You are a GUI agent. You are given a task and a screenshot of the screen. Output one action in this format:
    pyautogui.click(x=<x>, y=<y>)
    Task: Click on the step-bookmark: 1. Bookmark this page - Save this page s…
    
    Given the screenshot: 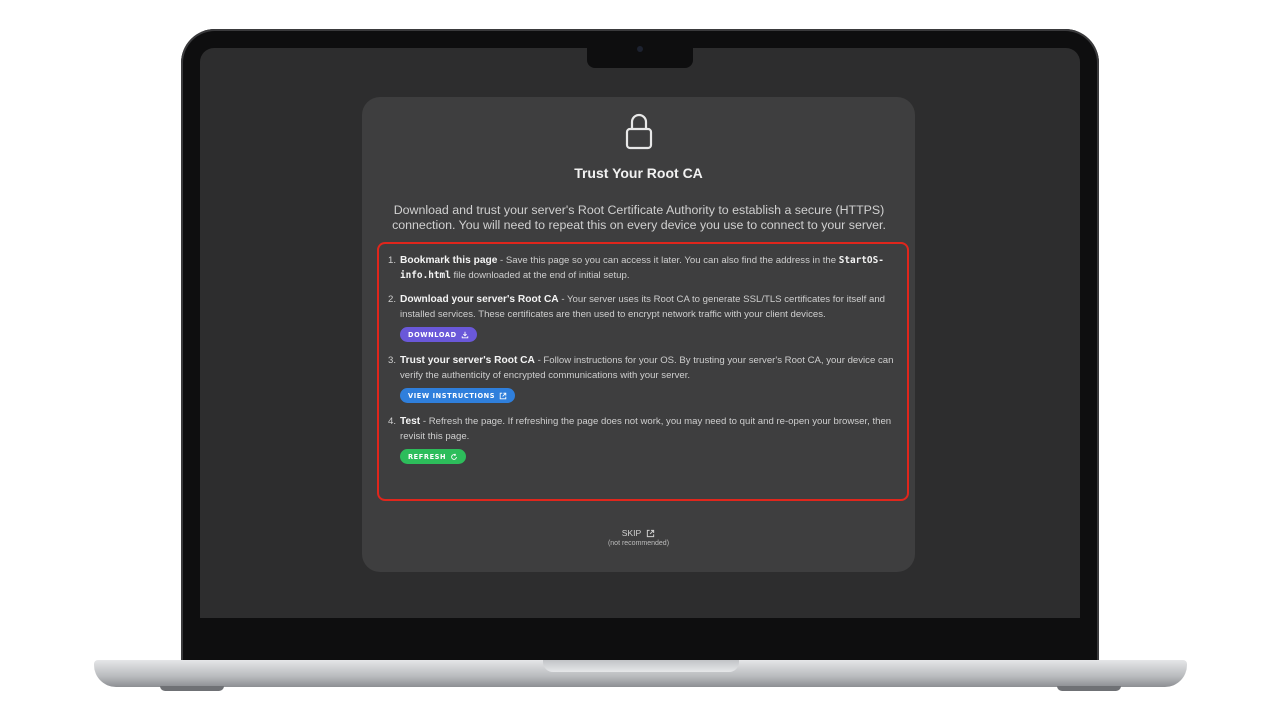 What is the action you would take?
    pyautogui.click(x=643, y=268)
    